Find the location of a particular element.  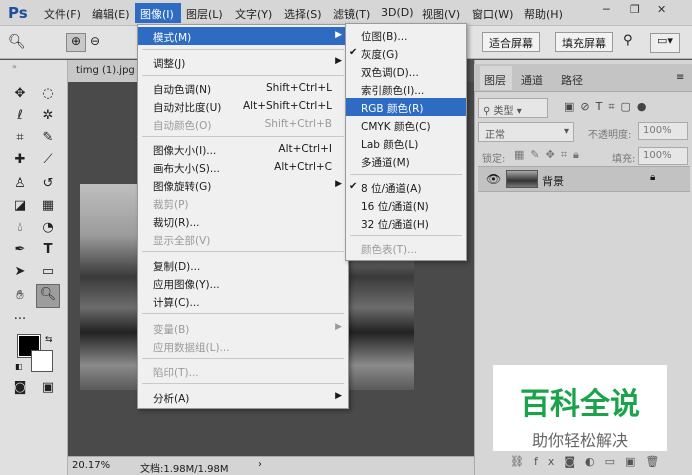

background-color-swatch is located at coordinates (42, 361).